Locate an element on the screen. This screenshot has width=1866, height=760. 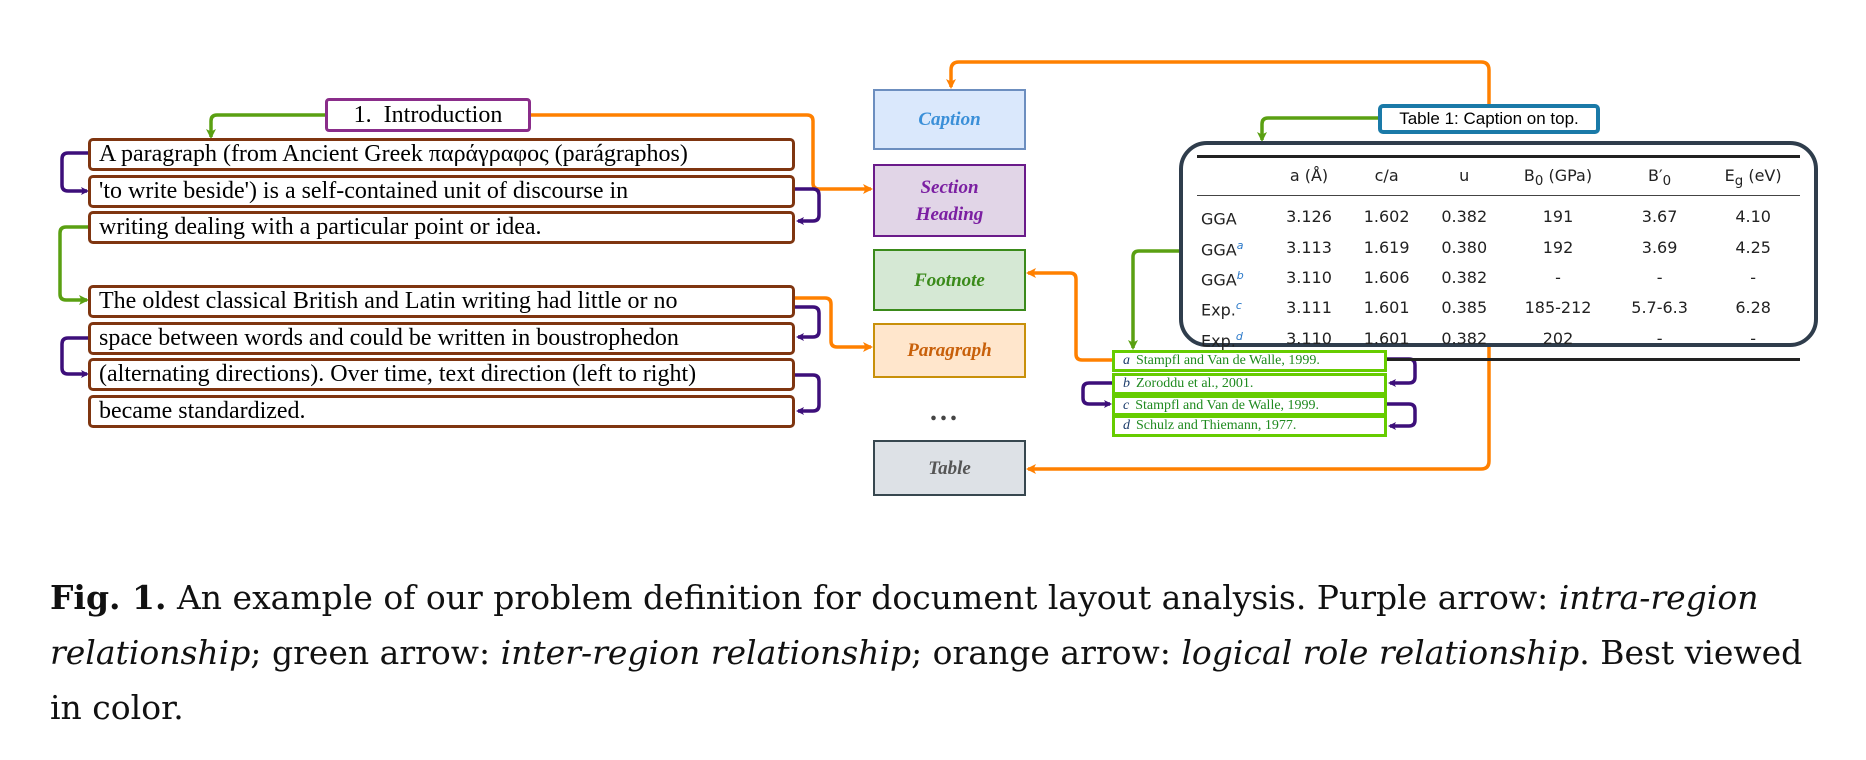
category-label: Table is located at coordinates (949, 468).